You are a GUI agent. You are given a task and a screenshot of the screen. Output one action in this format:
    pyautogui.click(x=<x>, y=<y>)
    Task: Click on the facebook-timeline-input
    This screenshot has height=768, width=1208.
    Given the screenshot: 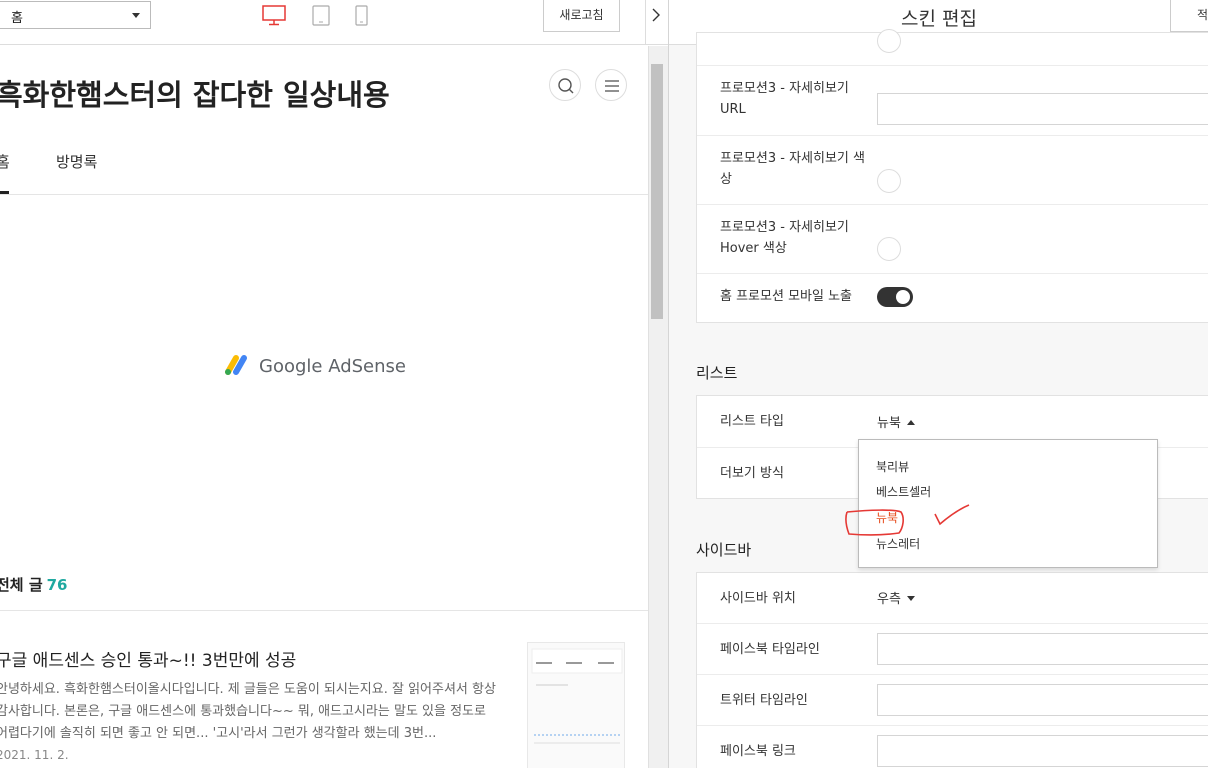 What is the action you would take?
    pyautogui.click(x=1042, y=649)
    